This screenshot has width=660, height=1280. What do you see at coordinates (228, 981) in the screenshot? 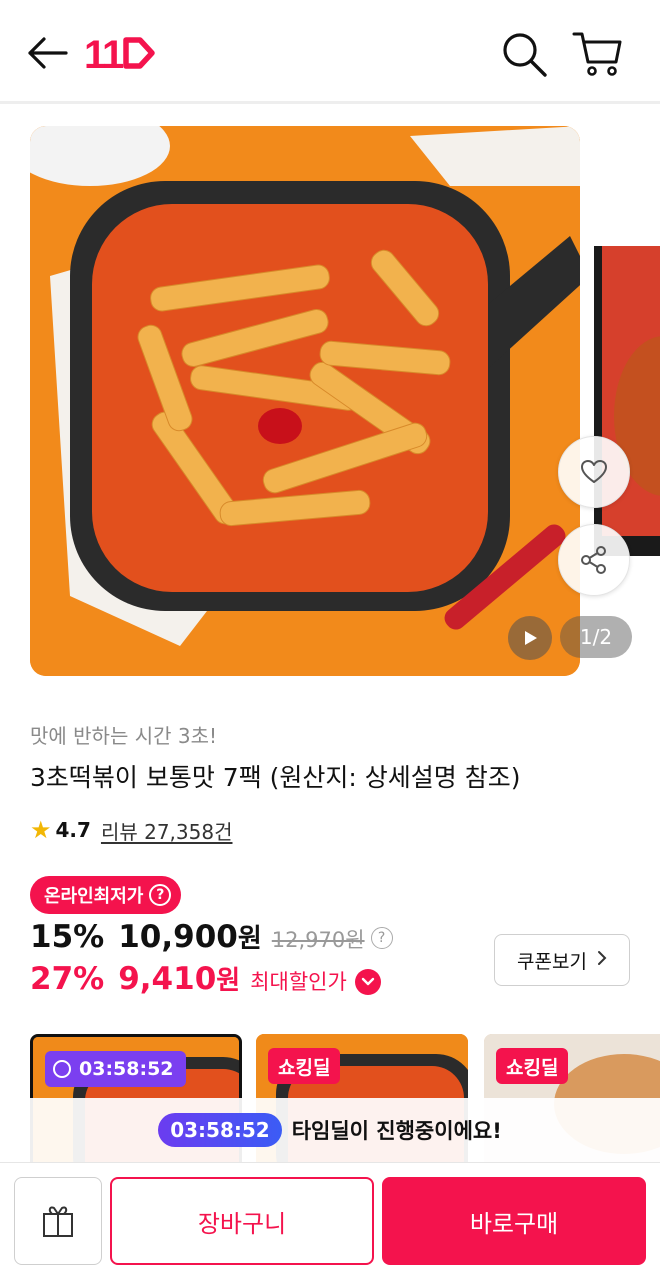
I see `max-currency-unit: 원` at bounding box center [228, 981].